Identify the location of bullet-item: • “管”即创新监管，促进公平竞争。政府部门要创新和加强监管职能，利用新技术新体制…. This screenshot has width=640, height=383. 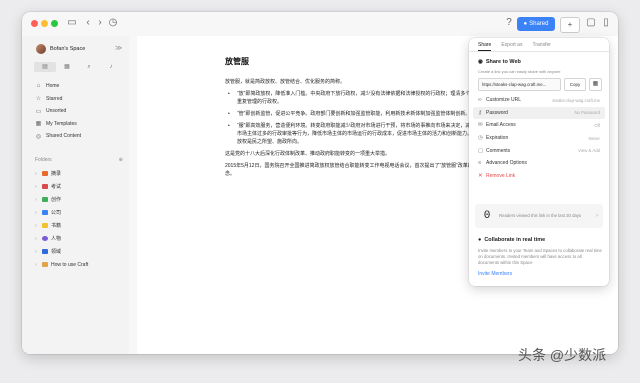
(356, 114).